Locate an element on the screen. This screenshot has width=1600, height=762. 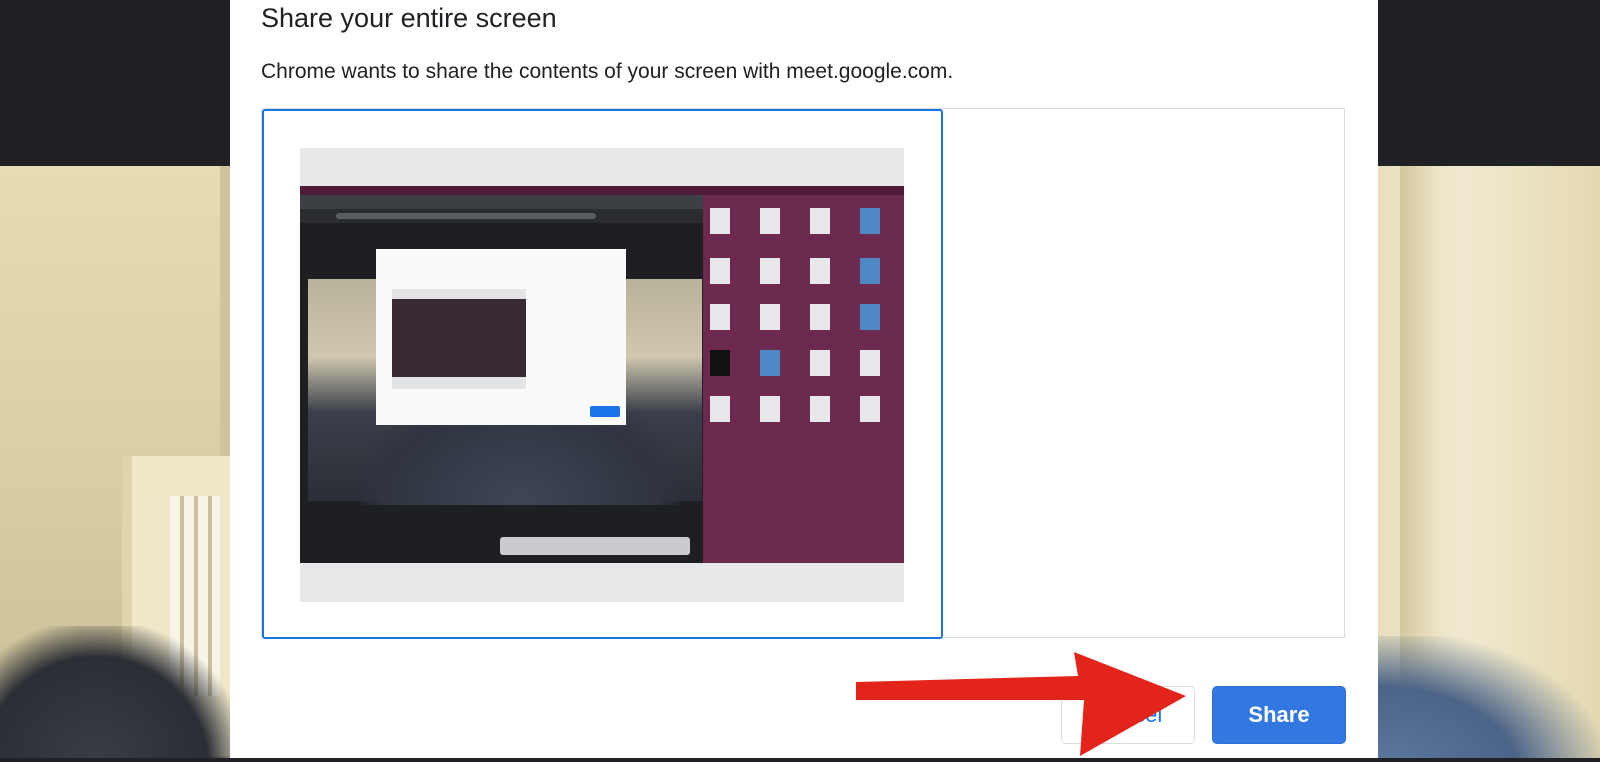
camera-person-shoulder-left is located at coordinates (120, 692).